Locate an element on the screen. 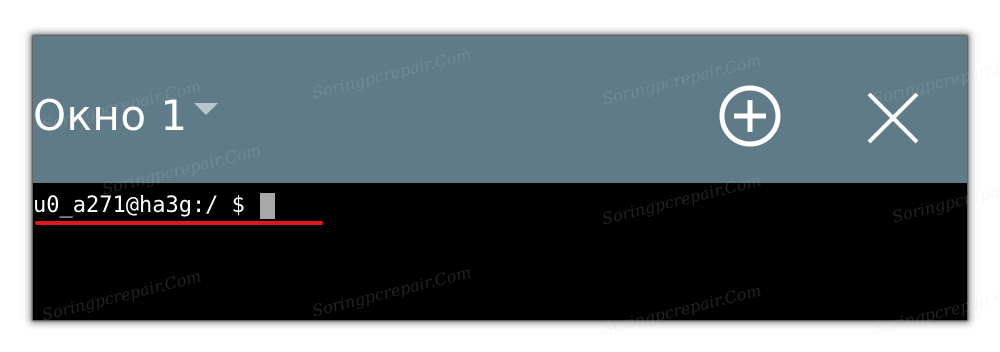 The height and width of the screenshot is (352, 1000). triangle-down-icon is located at coordinates (205, 109).